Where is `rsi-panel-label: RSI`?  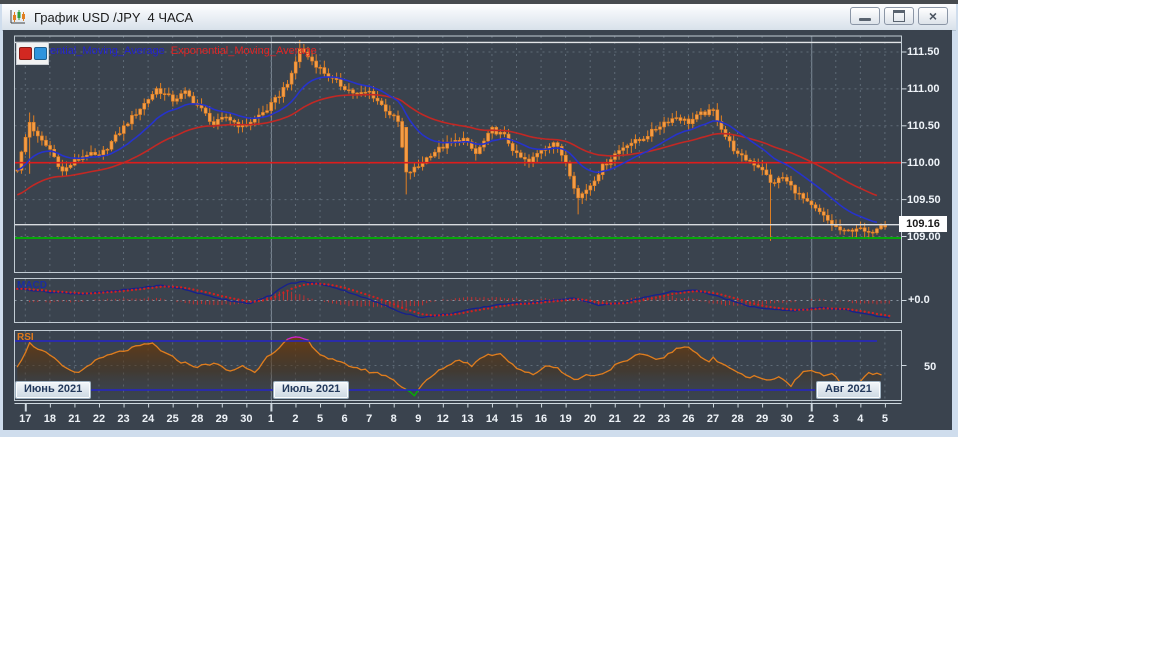 rsi-panel-label: RSI is located at coordinates (25, 337).